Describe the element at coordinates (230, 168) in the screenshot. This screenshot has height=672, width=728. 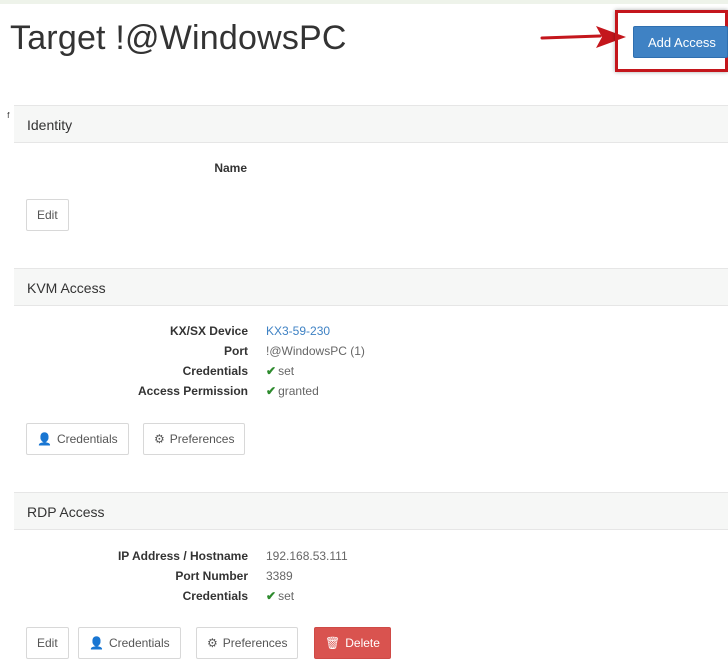
I see `name-label: Name` at that location.